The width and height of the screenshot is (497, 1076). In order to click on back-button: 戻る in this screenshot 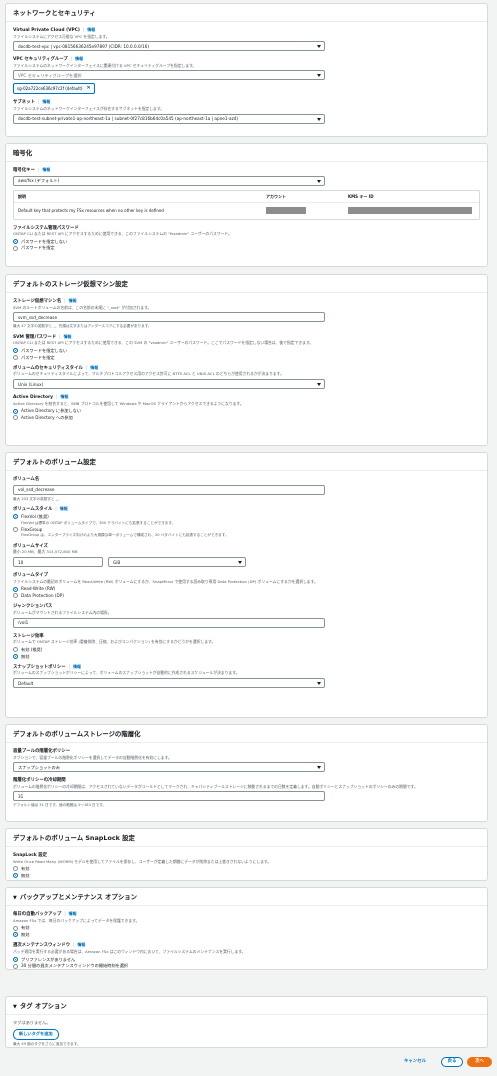, I will do `click(452, 1062)`.